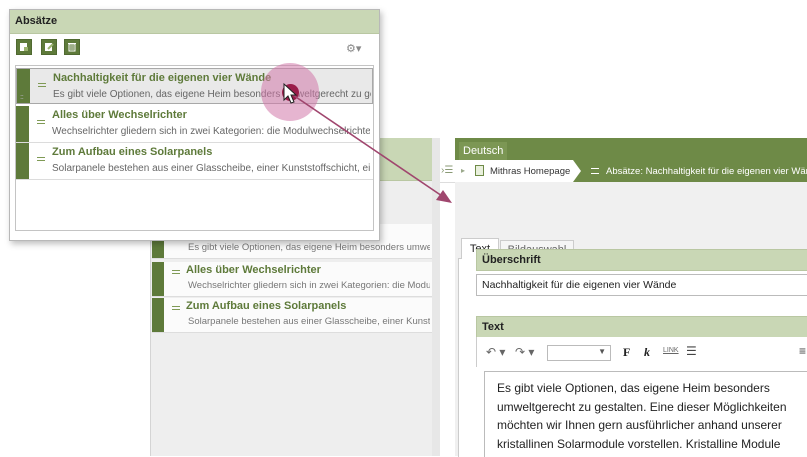 The width and height of the screenshot is (807, 457). I want to click on drag-arrow, so click(367, 142).